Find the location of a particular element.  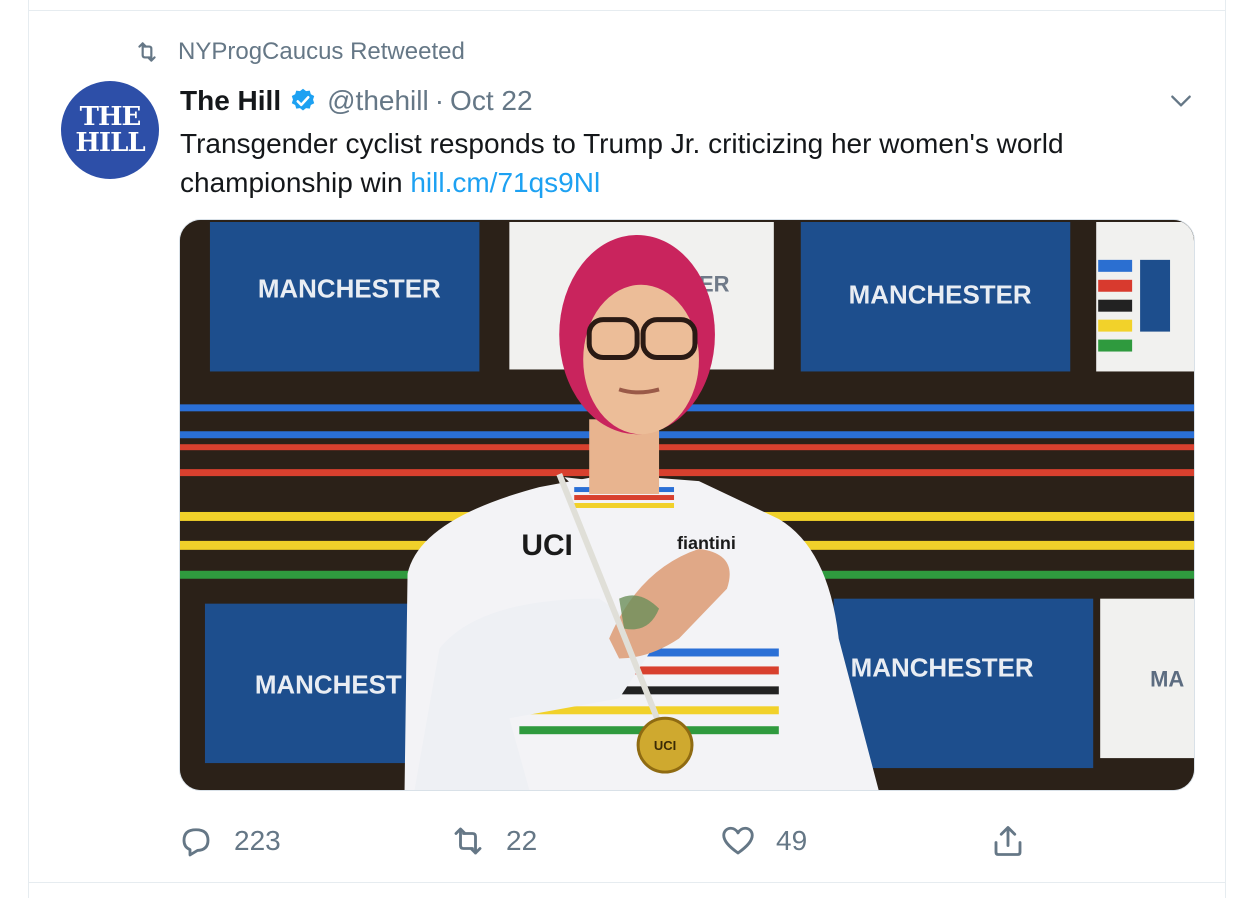

tweet-header: The Hill @thehill · Oct 22 is located at coordinates (356, 101).